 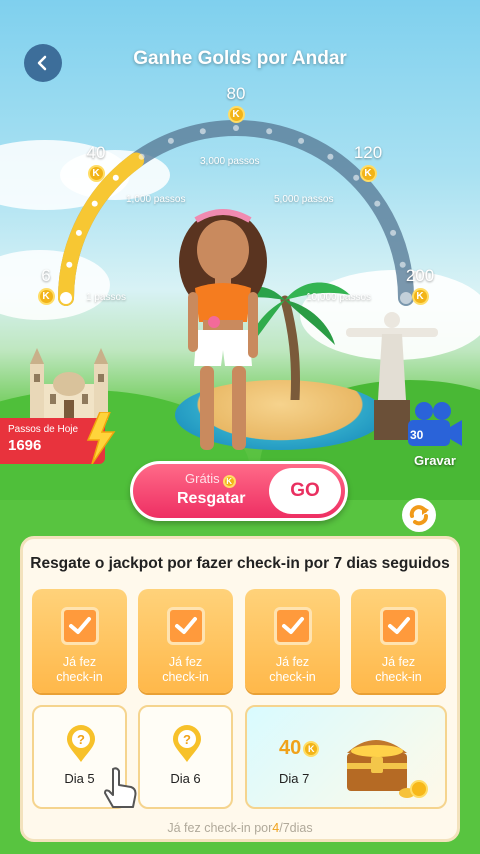 I want to click on checkin-day-2: Já fez check-in, so click(x=185, y=641).